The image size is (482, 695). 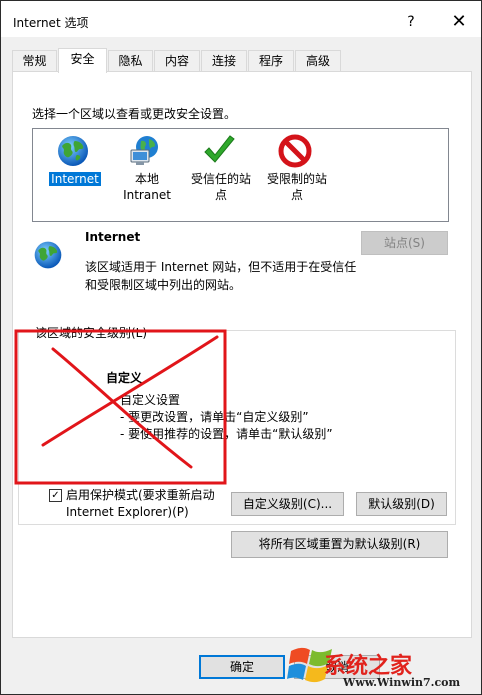 I want to click on help-button: ?, so click(x=411, y=22).